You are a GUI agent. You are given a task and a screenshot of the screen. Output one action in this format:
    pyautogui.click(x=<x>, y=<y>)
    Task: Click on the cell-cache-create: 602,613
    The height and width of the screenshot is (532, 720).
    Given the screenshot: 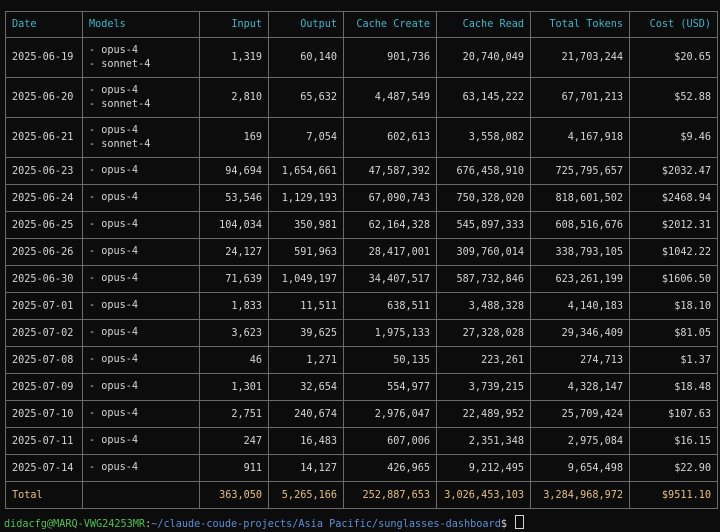 What is the action you would take?
    pyautogui.click(x=390, y=137)
    